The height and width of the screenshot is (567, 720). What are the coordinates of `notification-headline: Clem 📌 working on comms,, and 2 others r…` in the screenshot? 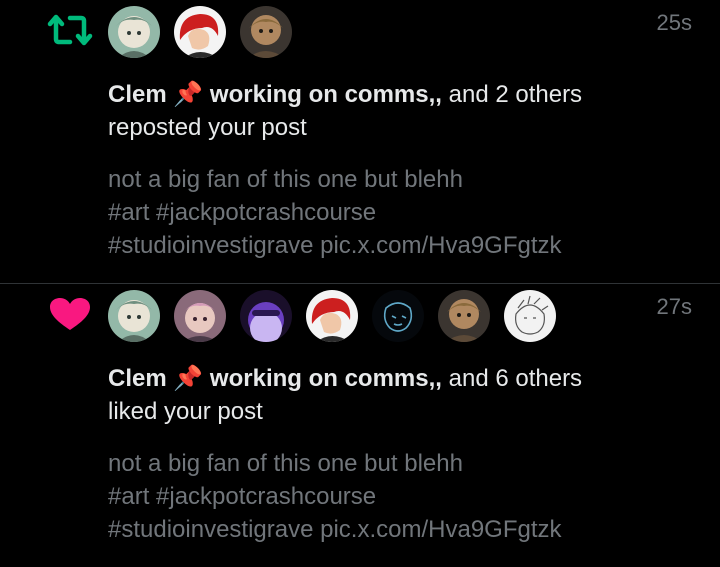 It's located at (388, 111).